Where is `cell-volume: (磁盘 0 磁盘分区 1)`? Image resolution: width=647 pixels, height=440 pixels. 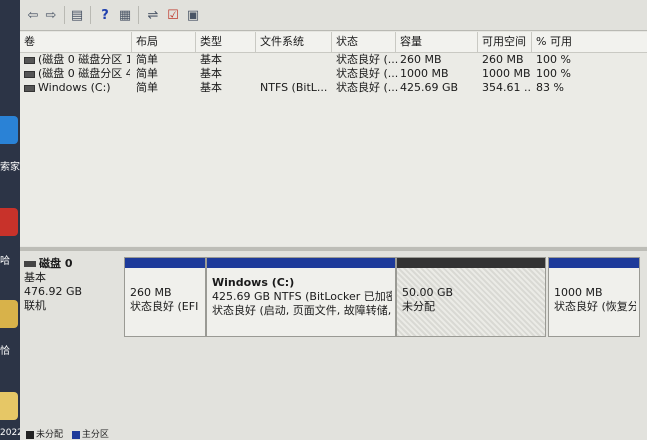
cell-volume: (磁盘 0 磁盘分区 1) is located at coordinates (77, 60).